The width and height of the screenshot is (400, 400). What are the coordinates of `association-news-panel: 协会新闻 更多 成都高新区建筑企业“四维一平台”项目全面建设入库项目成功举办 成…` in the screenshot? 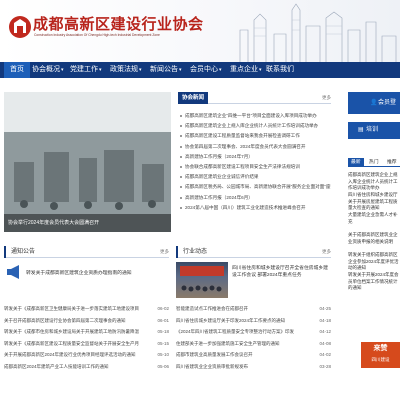 It's located at (254, 162).